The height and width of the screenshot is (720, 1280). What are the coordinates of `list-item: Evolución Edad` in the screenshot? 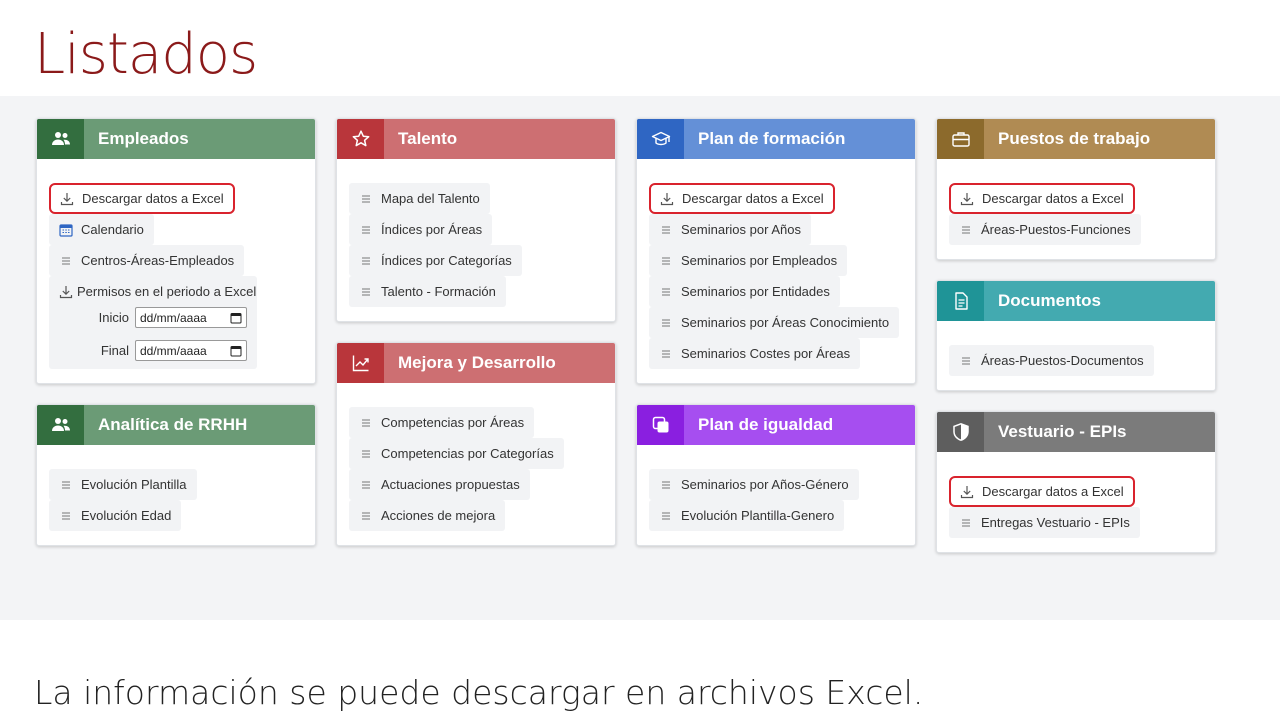 It's located at (115, 515).